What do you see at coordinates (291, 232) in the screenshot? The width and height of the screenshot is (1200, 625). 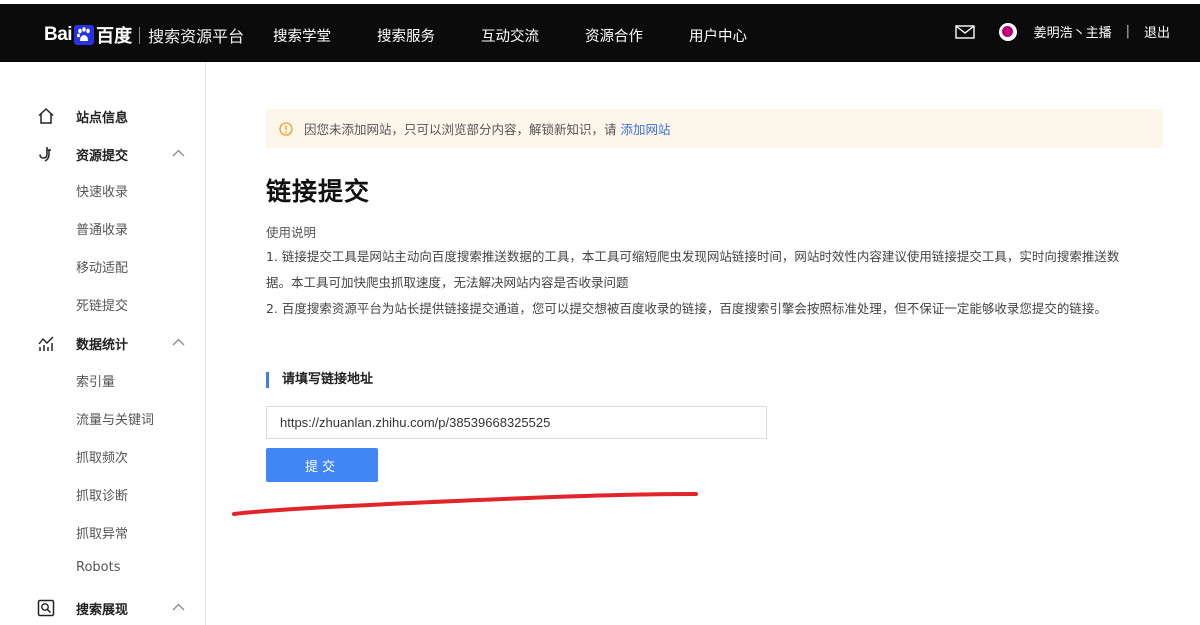 I see `usage-instructions-label: 使用说明` at bounding box center [291, 232].